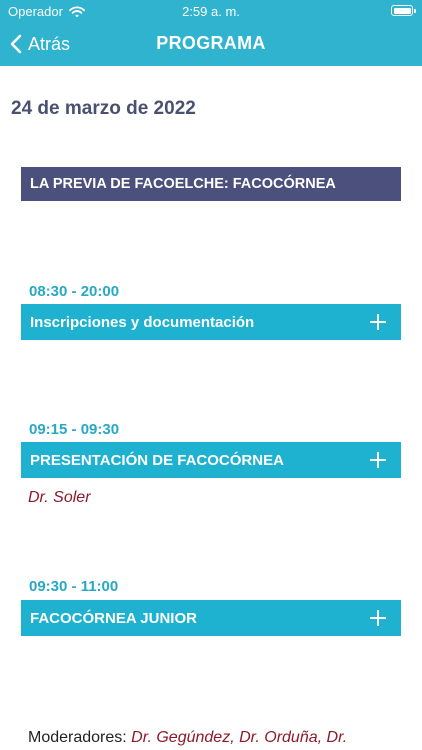  I want to click on session-title: PRESENTACIÓN DE FACOCÓRNEA, so click(157, 460).